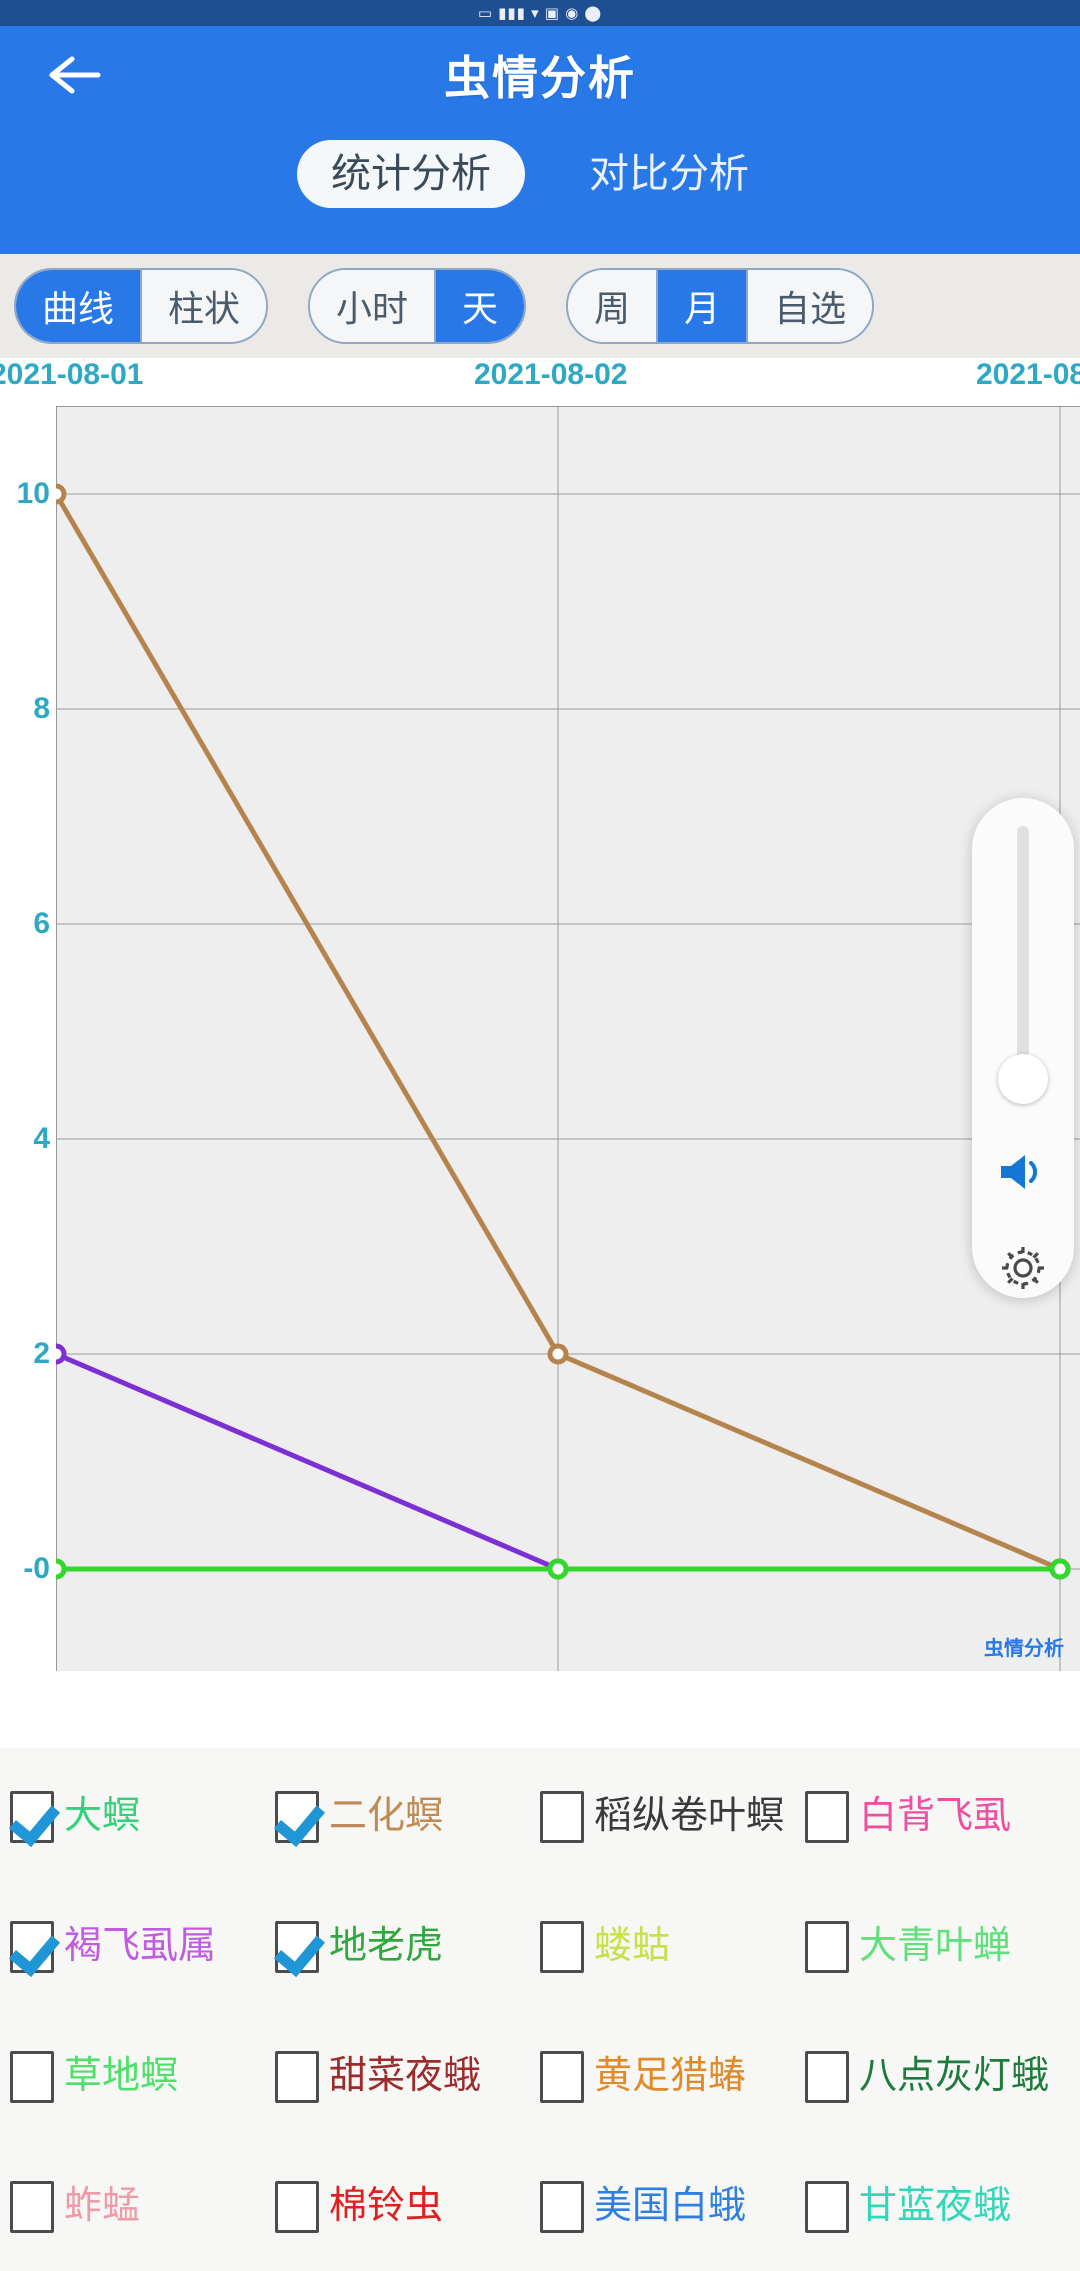 This screenshot has width=1080, height=2271. What do you see at coordinates (386, 1816) in the screenshot?
I see `legend-label-1: 二化螟` at bounding box center [386, 1816].